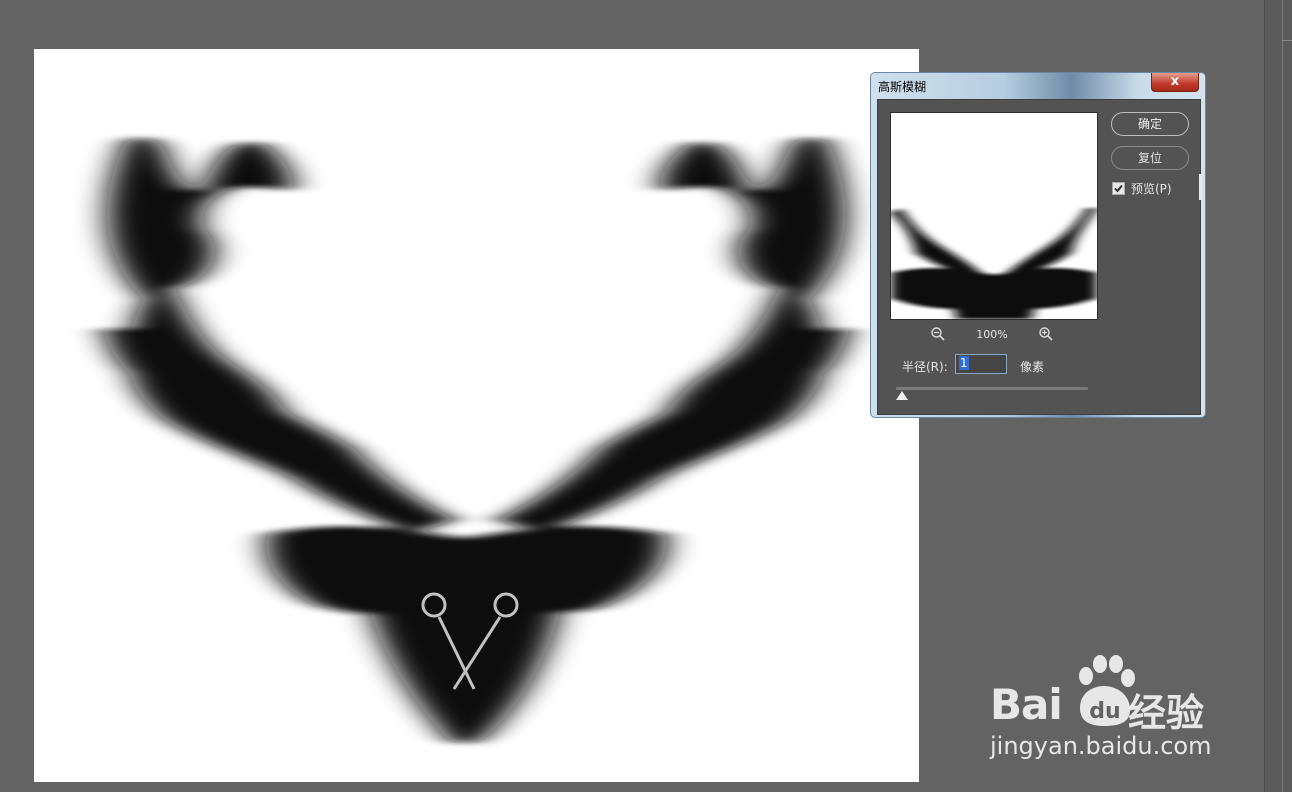  I want to click on dialog-body: 100% 半径(R): 1 像素 确定 复位 预览(P), so click(1039, 257).